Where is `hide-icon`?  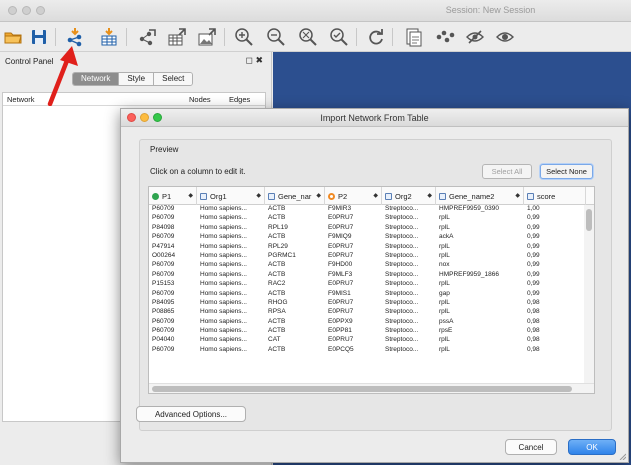 hide-icon is located at coordinates (475, 37).